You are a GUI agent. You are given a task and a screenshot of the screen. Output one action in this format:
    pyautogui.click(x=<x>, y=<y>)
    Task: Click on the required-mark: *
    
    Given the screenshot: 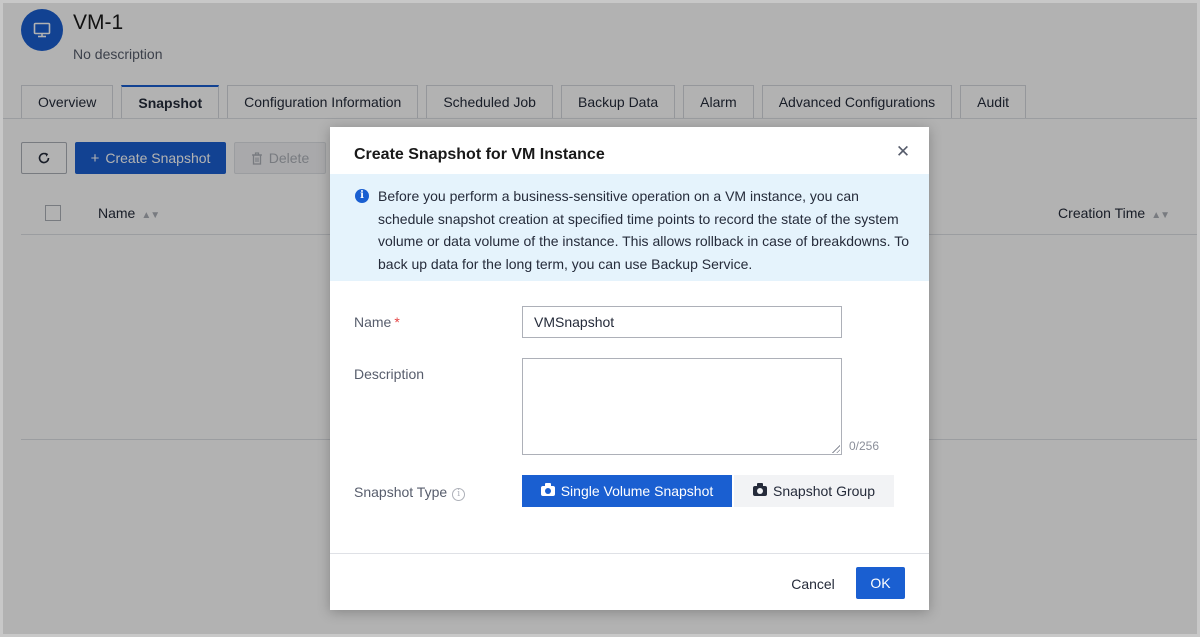 What is the action you would take?
    pyautogui.click(x=397, y=322)
    